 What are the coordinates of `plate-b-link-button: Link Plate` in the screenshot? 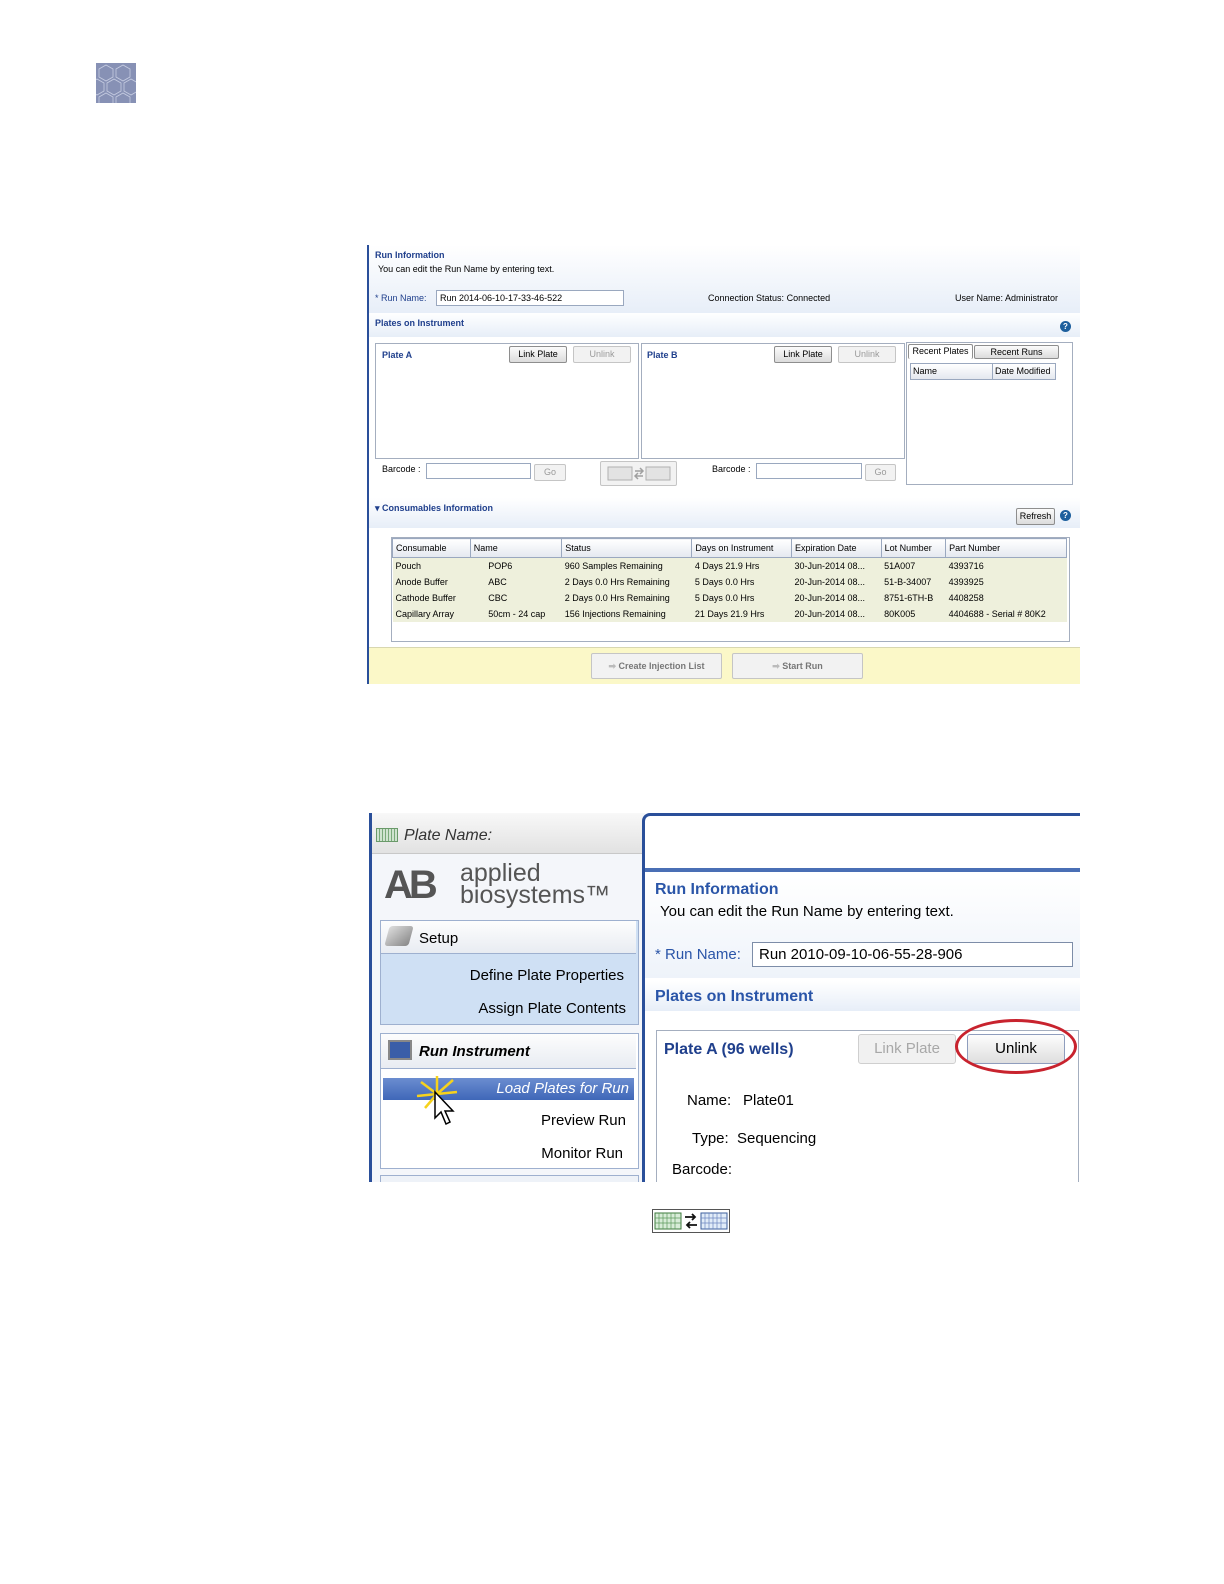 It's located at (803, 354).